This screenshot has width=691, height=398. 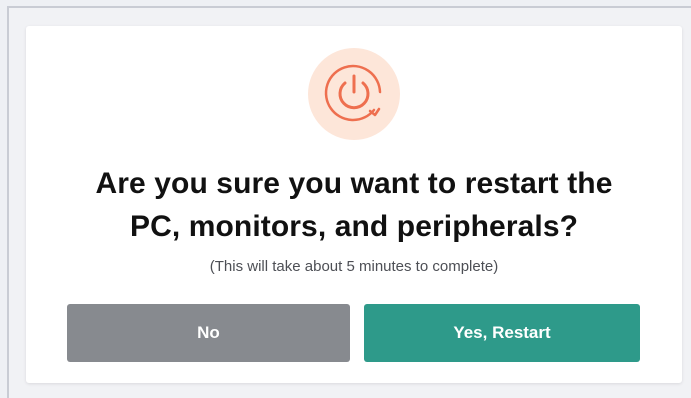 What do you see at coordinates (502, 333) in the screenshot?
I see `yes-restart-button: Yes, Restart` at bounding box center [502, 333].